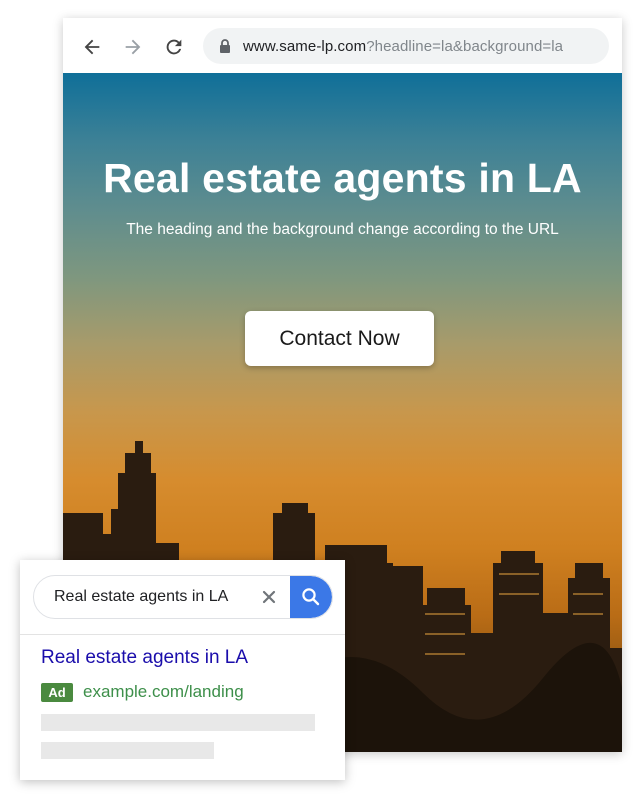 Image resolution: width=641 pixels, height=810 pixels. Describe the element at coordinates (182, 634) in the screenshot. I see `divider` at that location.